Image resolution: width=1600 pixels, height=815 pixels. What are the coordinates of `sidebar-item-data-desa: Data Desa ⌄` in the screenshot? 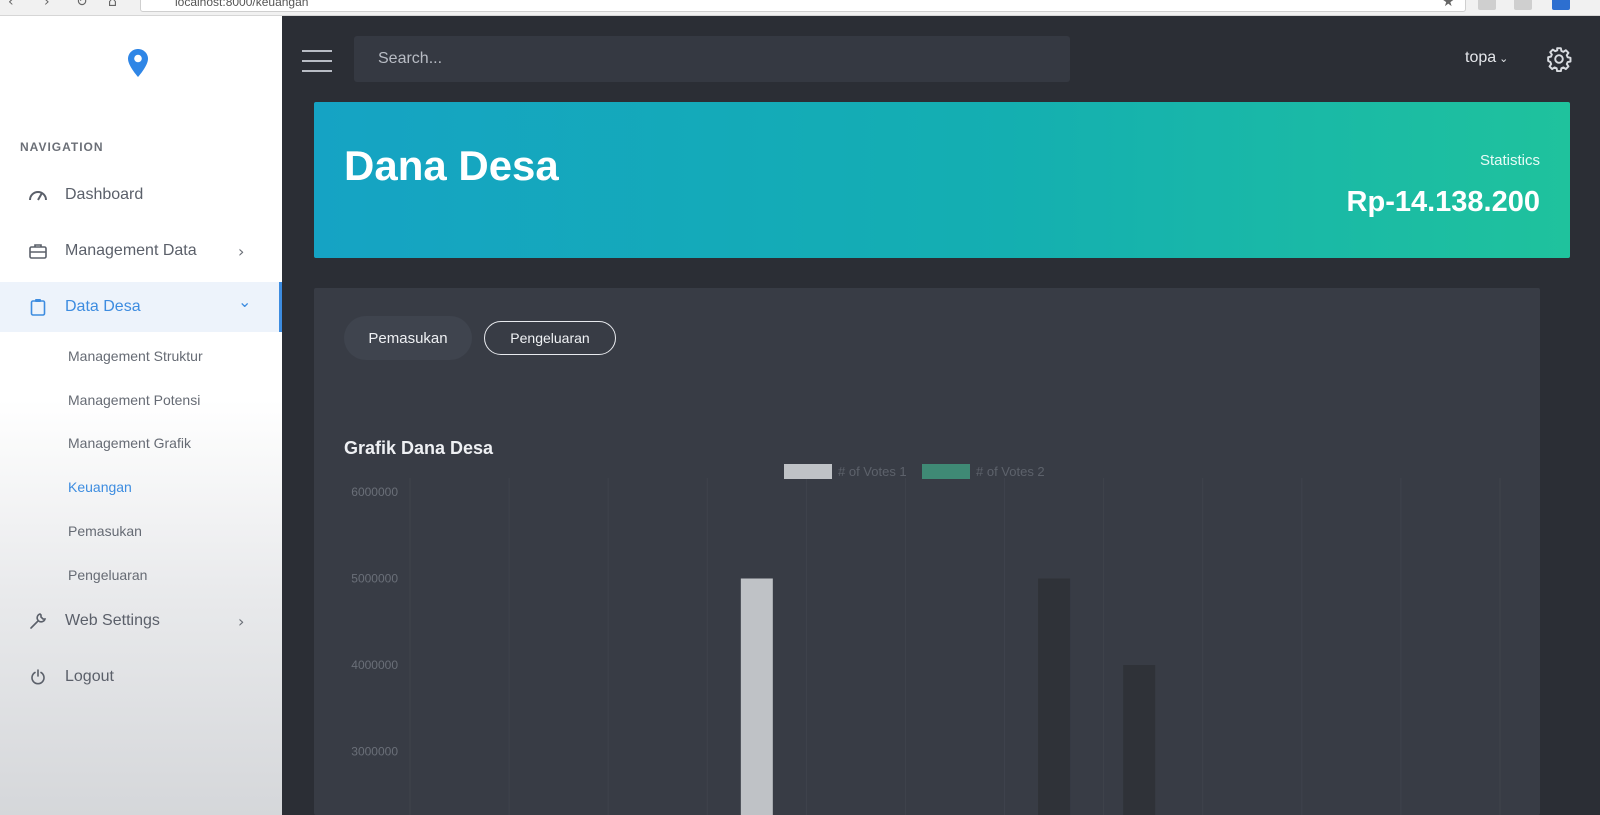 It's located at (141, 307).